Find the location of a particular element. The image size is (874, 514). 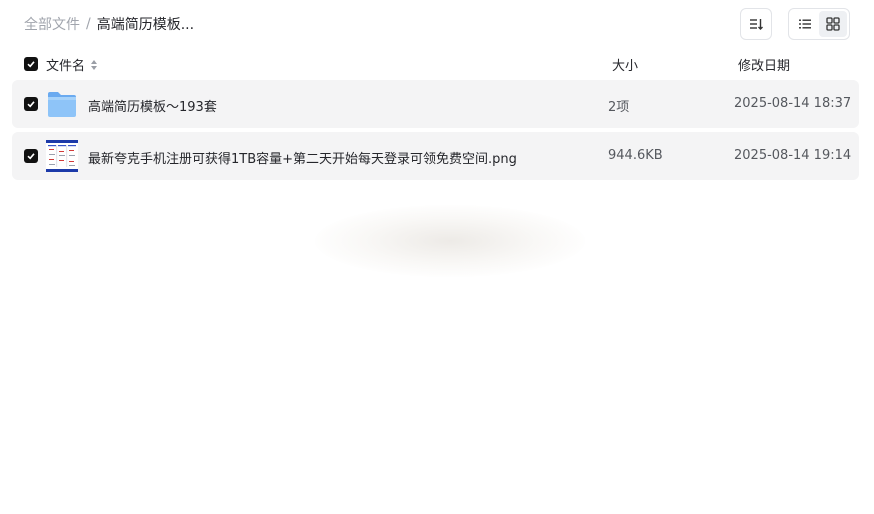

size-column-header: 大小 is located at coordinates (625, 64).